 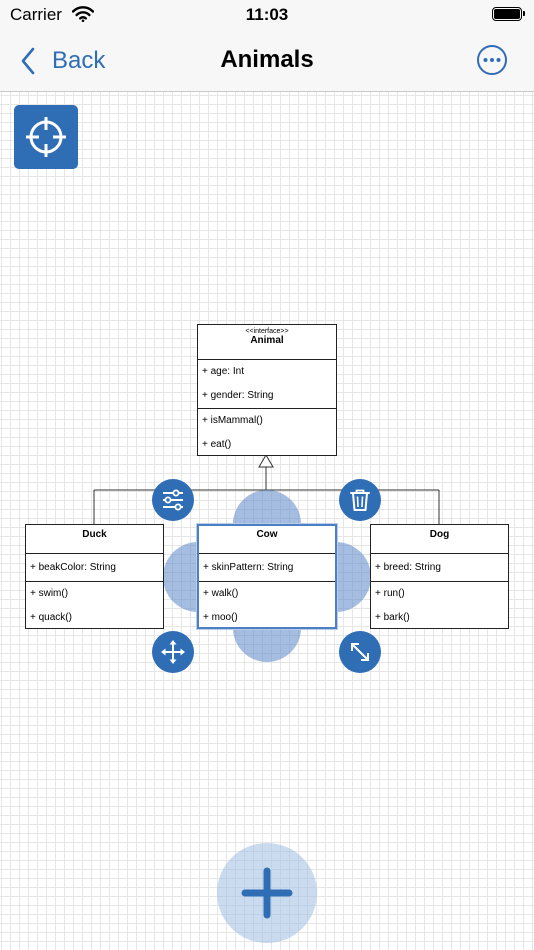 What do you see at coordinates (217, 444) in the screenshot?
I see `method-row: + eat()` at bounding box center [217, 444].